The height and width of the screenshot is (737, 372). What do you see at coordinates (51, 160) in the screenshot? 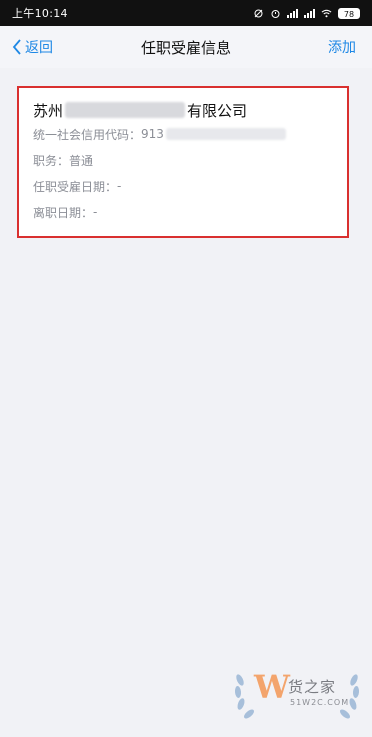
I see `position-label: 职务：` at bounding box center [51, 160].